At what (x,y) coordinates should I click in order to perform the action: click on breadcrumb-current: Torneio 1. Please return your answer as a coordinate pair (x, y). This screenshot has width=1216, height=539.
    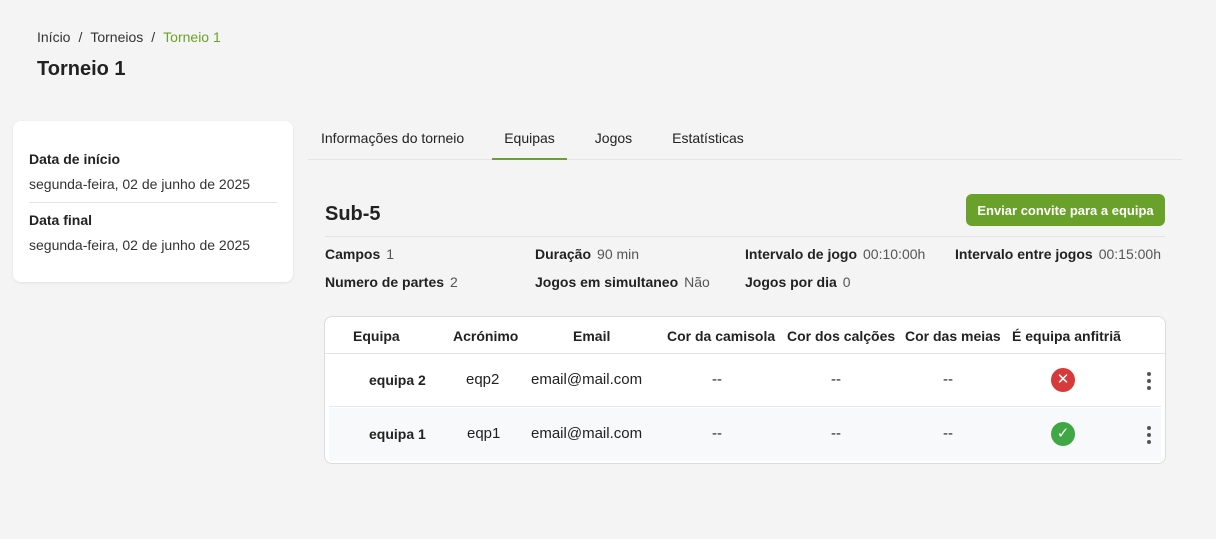
    Looking at the image, I should click on (192, 37).